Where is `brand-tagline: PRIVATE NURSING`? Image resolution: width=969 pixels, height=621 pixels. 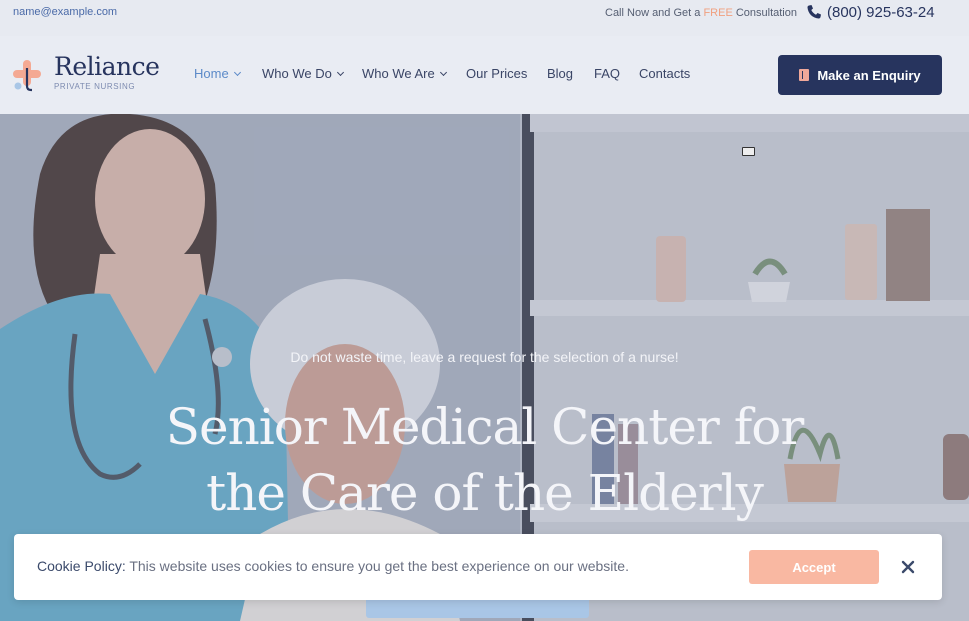 brand-tagline: PRIVATE NURSING is located at coordinates (95, 86).